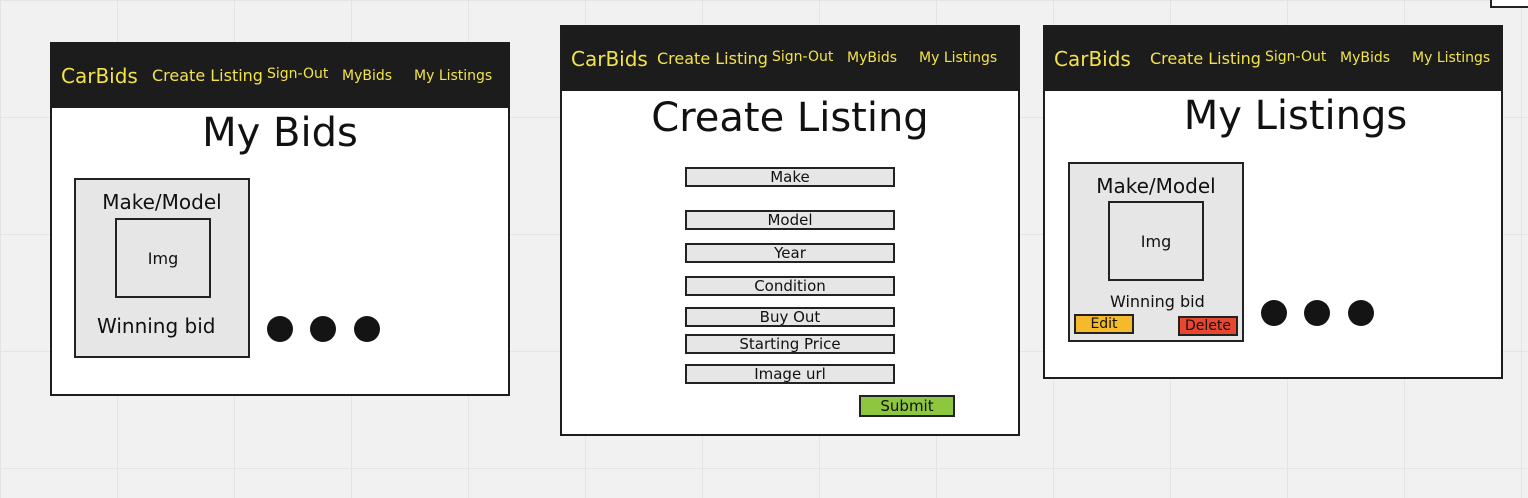 This screenshot has height=498, width=1528. I want to click on canvas-corner-frame, so click(1509, 4).